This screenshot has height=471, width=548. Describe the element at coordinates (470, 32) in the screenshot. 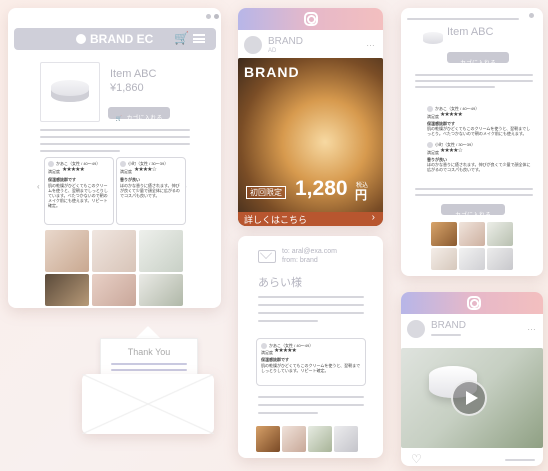

I see `mobile-product-name: Item ABC` at that location.